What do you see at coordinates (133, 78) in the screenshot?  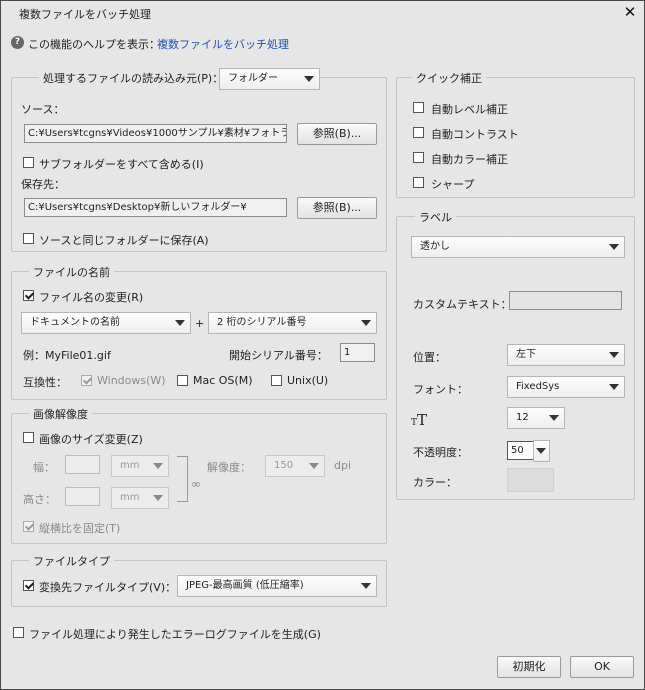 I see `source-legend: 処理するファイルの読み込み元(P)：` at bounding box center [133, 78].